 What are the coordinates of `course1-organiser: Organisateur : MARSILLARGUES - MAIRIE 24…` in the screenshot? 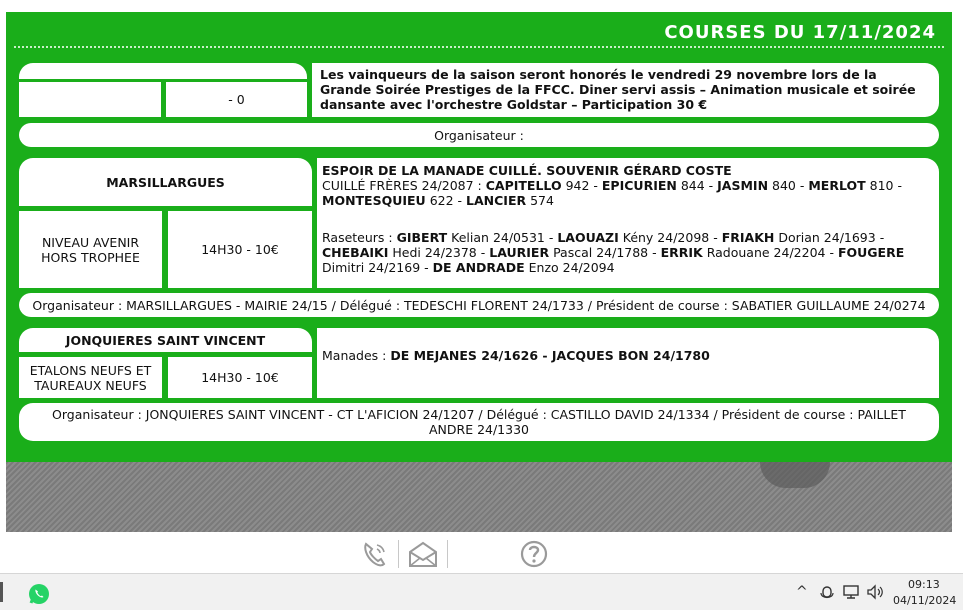 It's located at (479, 305).